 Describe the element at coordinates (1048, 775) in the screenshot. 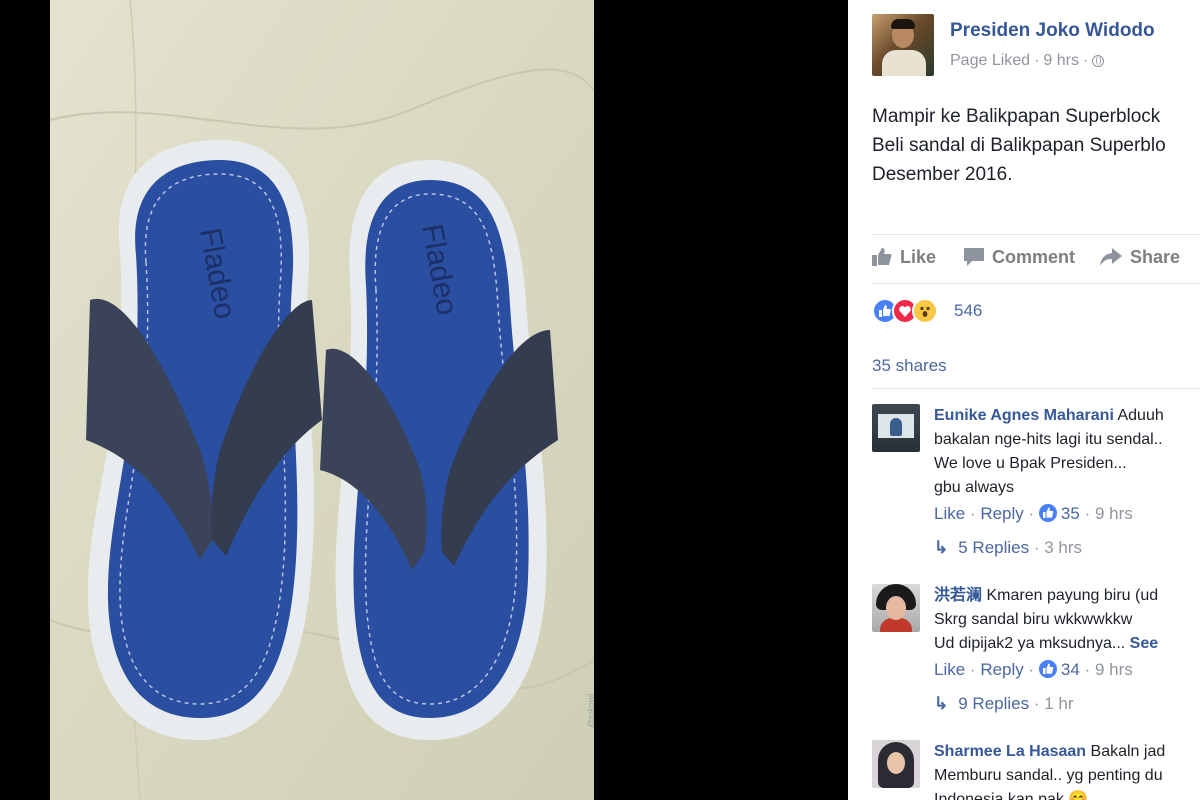

I see `comment-text: Memburu sandal.. yg penting du` at that location.